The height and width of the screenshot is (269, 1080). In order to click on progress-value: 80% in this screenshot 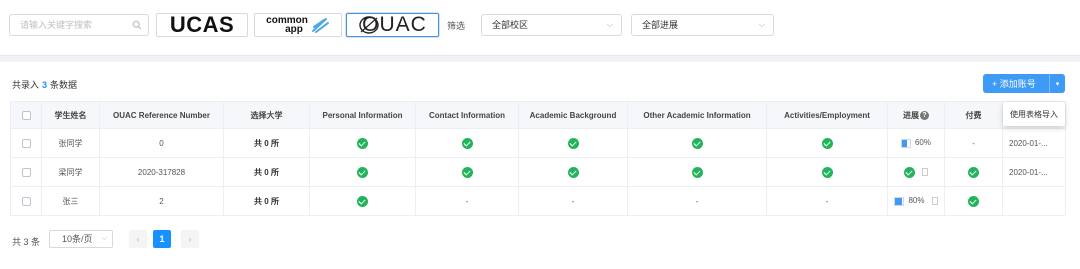, I will do `click(916, 201)`.